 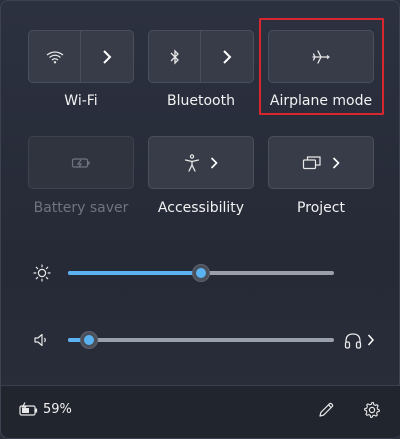 What do you see at coordinates (134, 273) in the screenshot?
I see `brightness-fill` at bounding box center [134, 273].